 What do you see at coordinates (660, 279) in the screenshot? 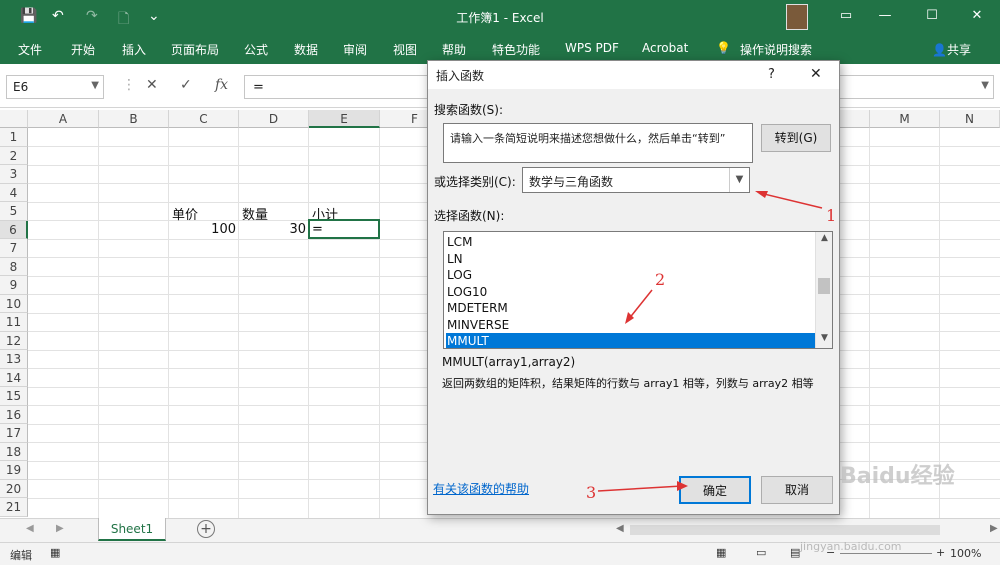
I see `annotation-2: 2` at bounding box center [660, 279].